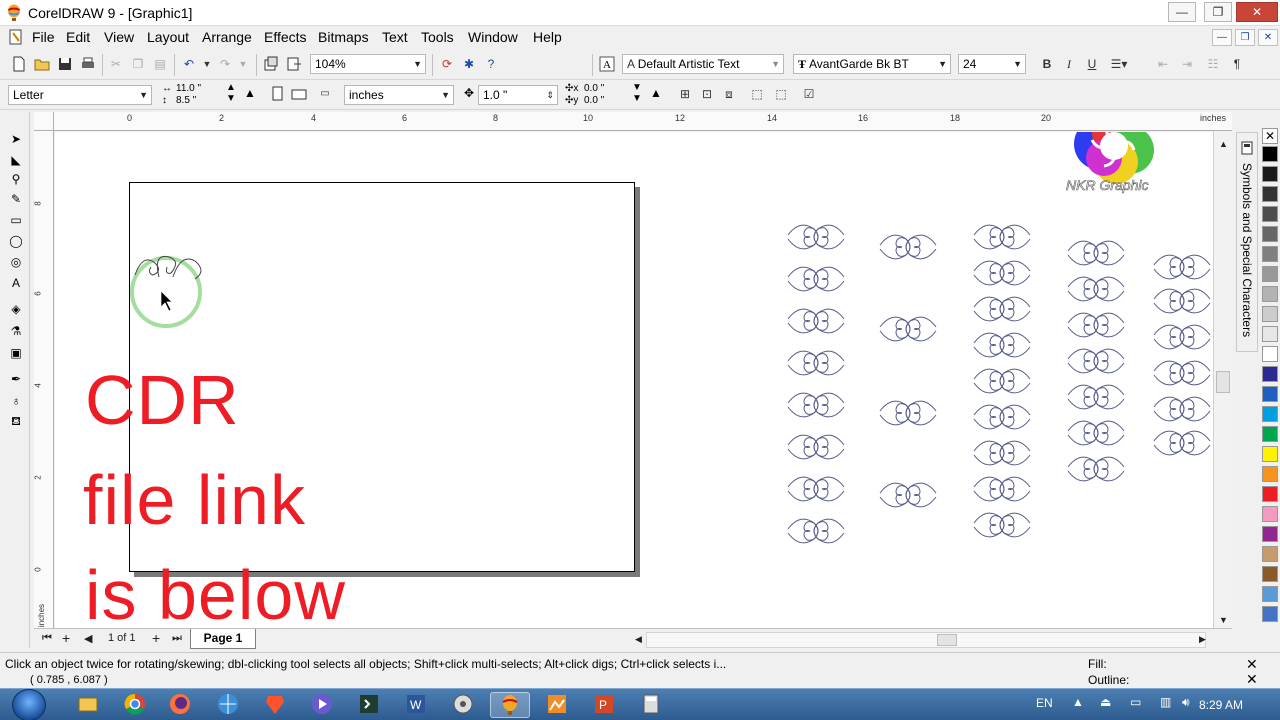 This screenshot has width=1280, height=720. What do you see at coordinates (547, 37) in the screenshot?
I see `menu-help: Help` at bounding box center [547, 37].